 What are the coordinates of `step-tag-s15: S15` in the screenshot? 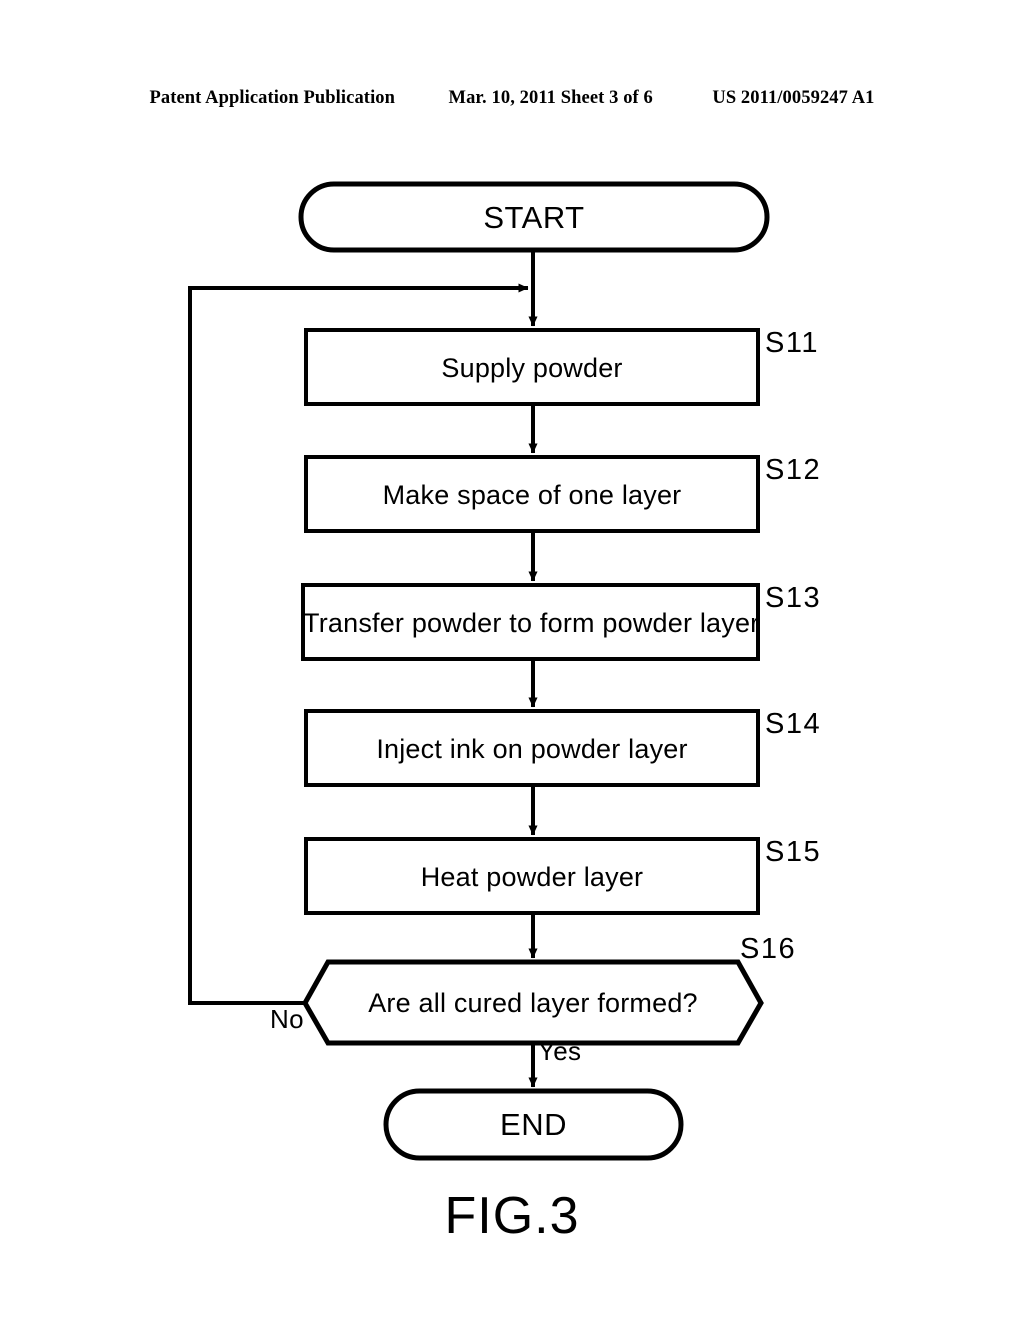 It's located at (793, 852).